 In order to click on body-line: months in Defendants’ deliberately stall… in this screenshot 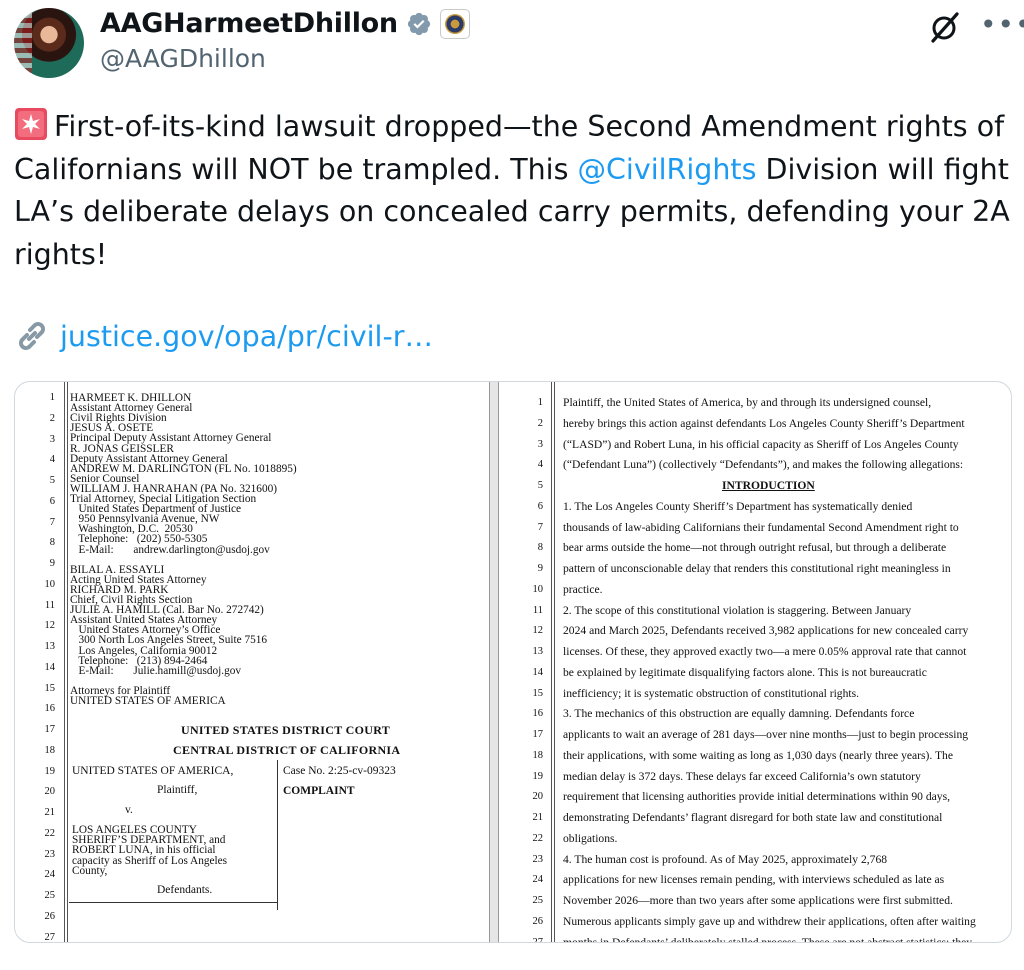, I will do `click(768, 939)`.